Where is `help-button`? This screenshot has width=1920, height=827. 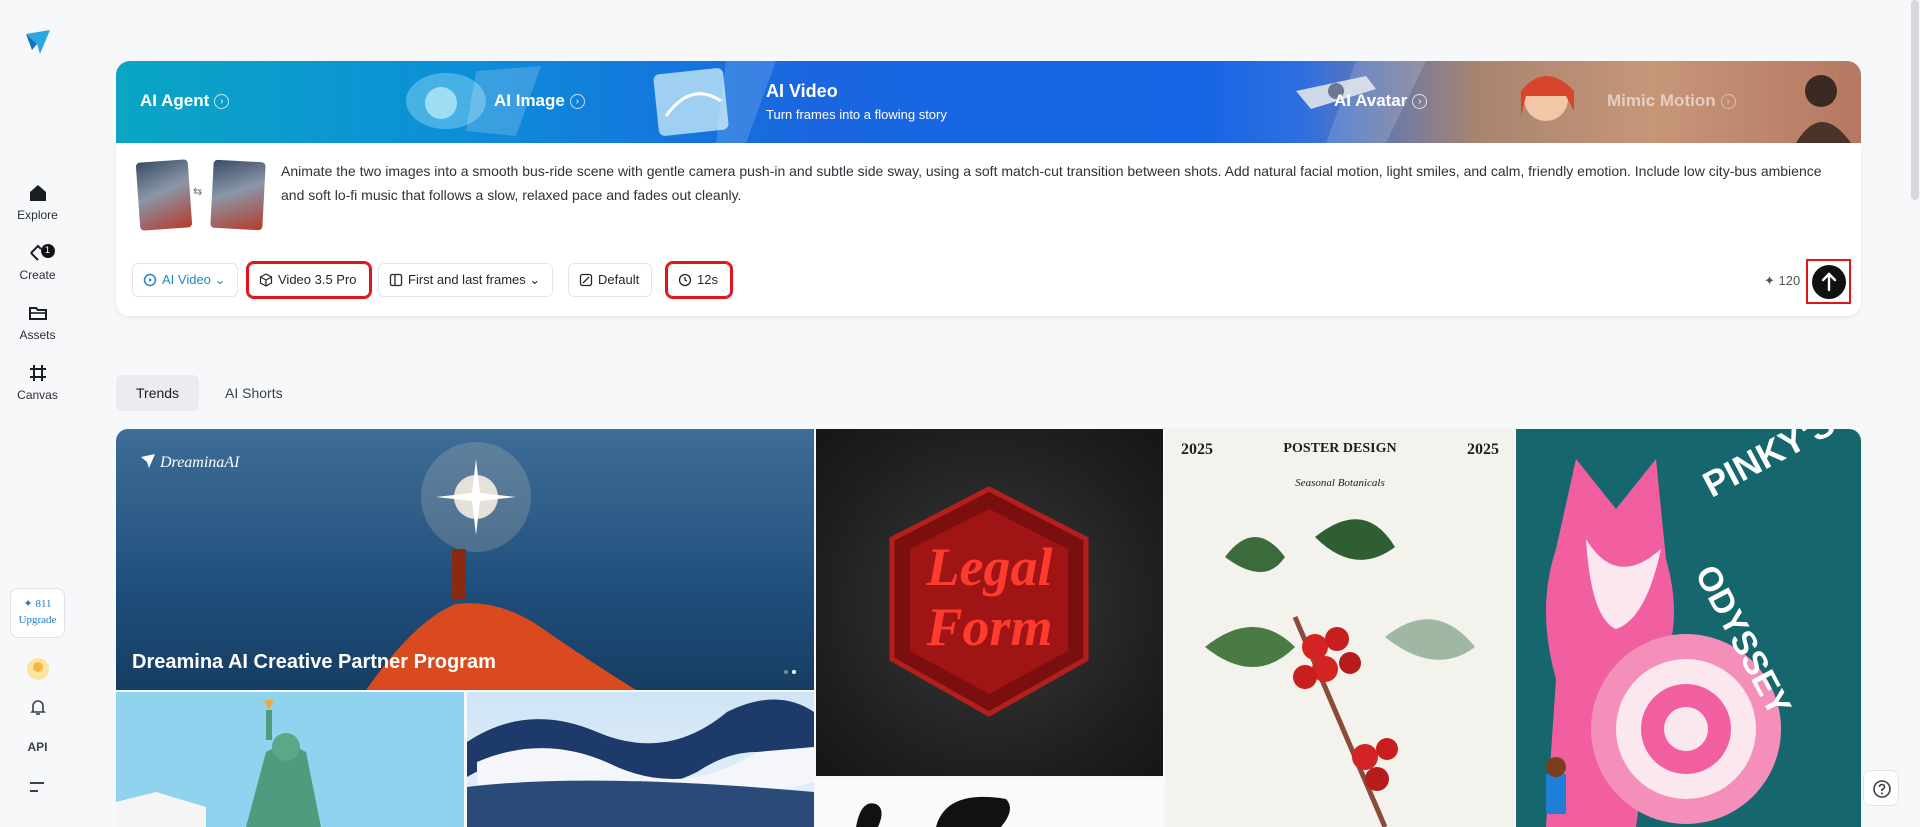
help-button is located at coordinates (1881, 788).